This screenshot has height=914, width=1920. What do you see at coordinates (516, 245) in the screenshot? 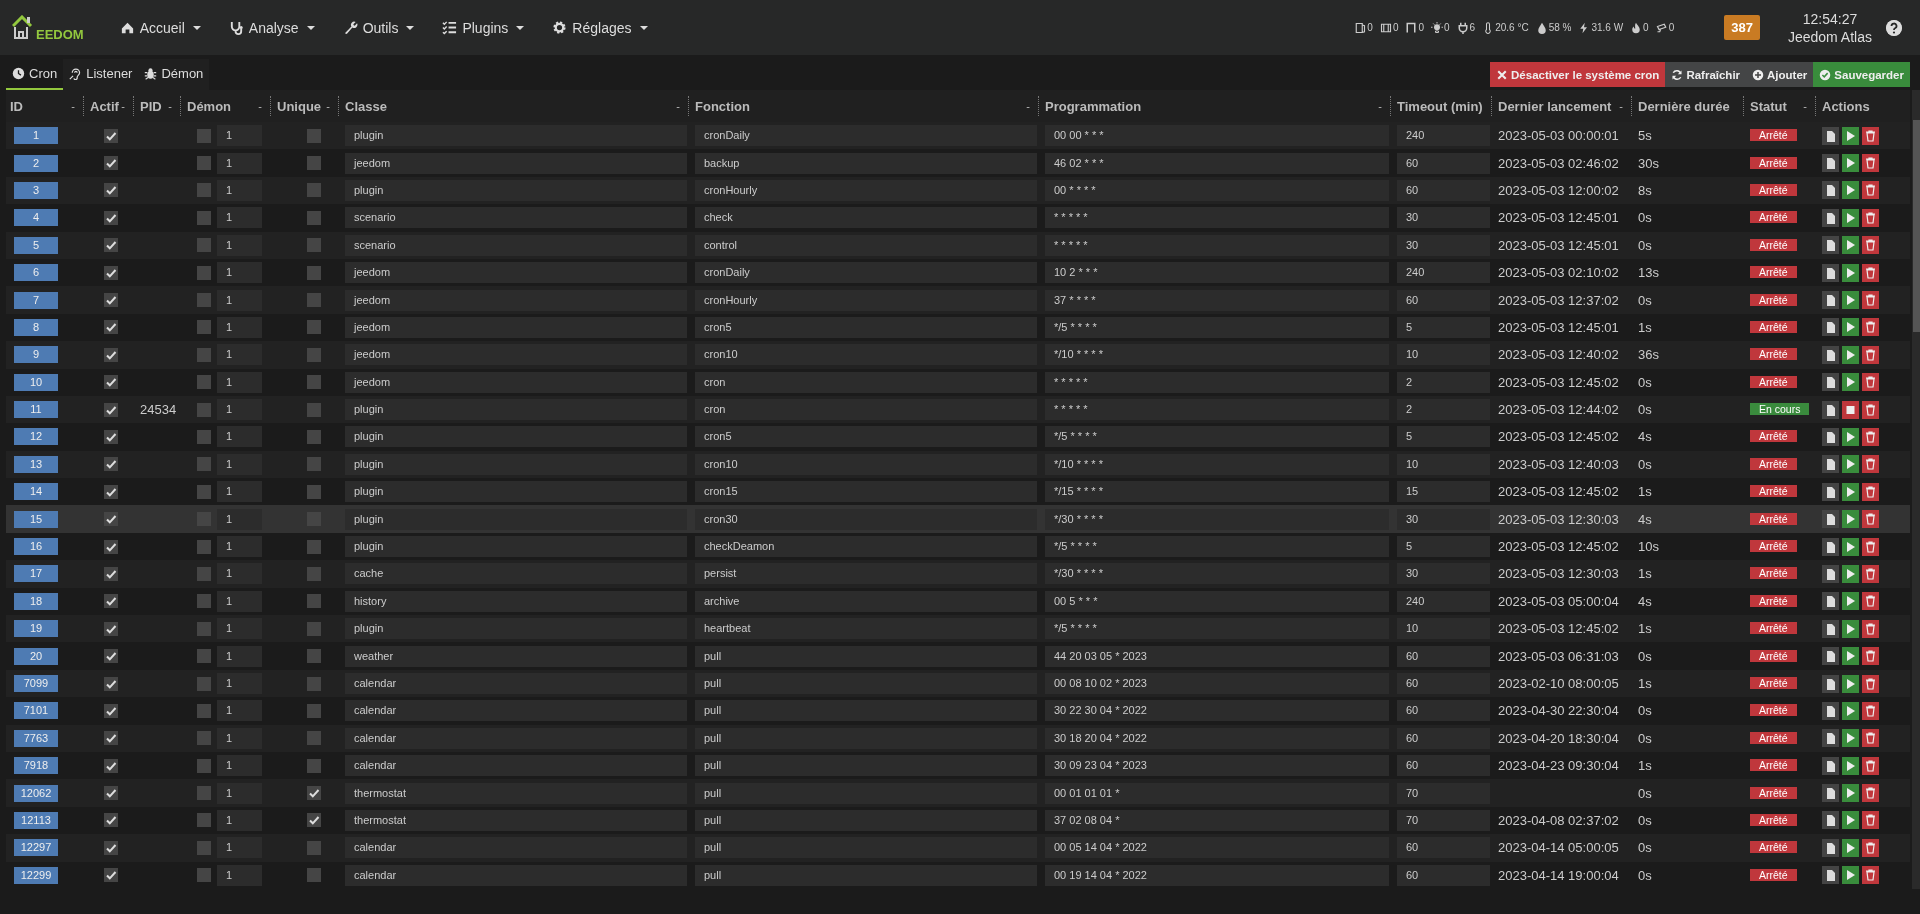
I see `input-field: scenario` at bounding box center [516, 245].